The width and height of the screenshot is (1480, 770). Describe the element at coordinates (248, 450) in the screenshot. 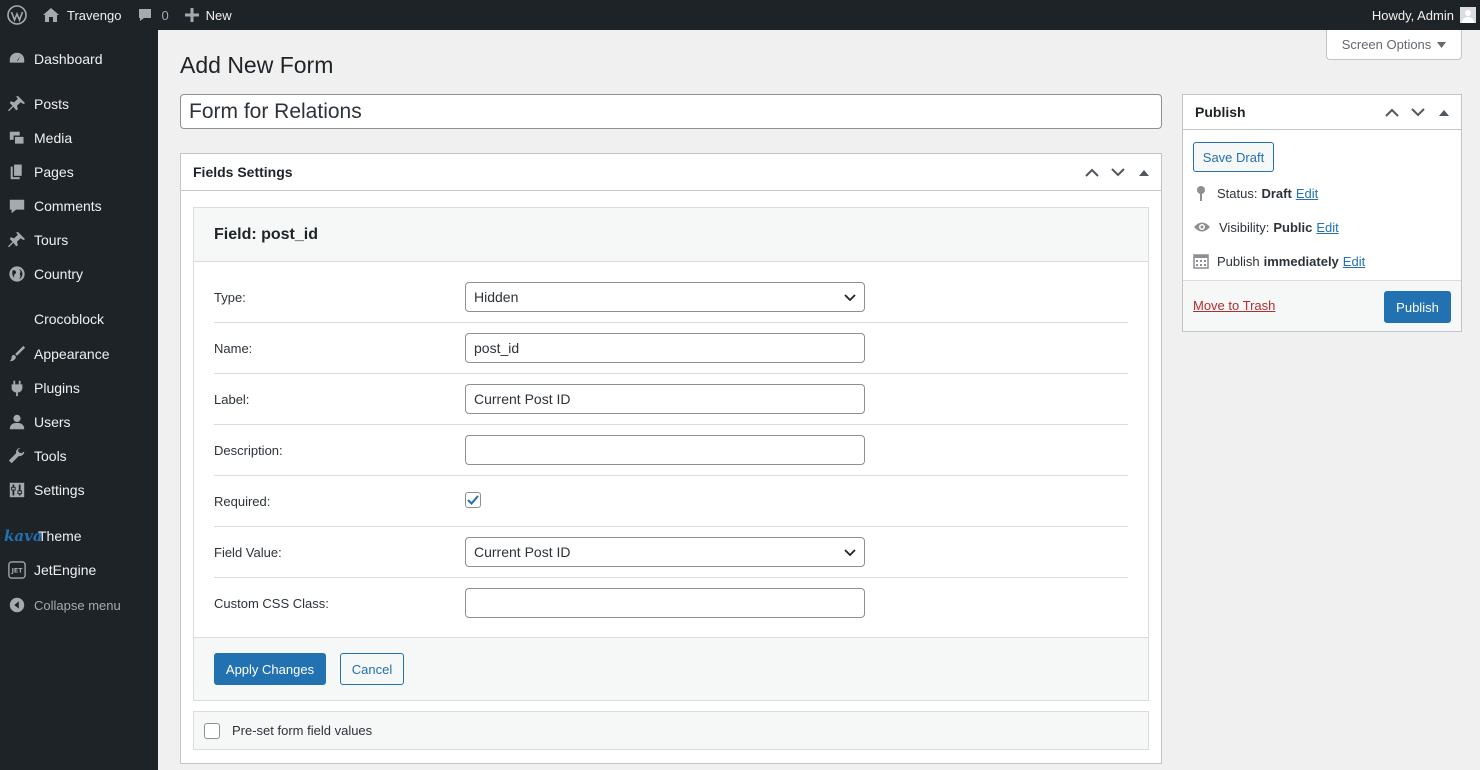

I see `field-label: Description:` at that location.